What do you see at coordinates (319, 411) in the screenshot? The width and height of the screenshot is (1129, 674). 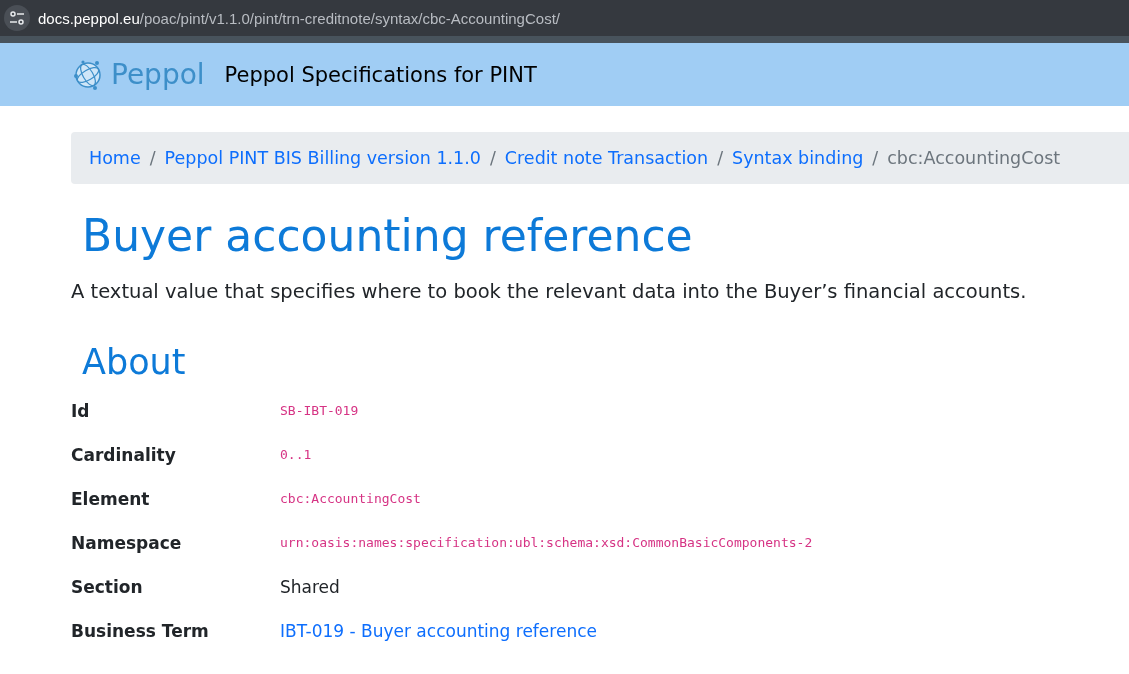 I see `property-value: SB-IBT-019` at bounding box center [319, 411].